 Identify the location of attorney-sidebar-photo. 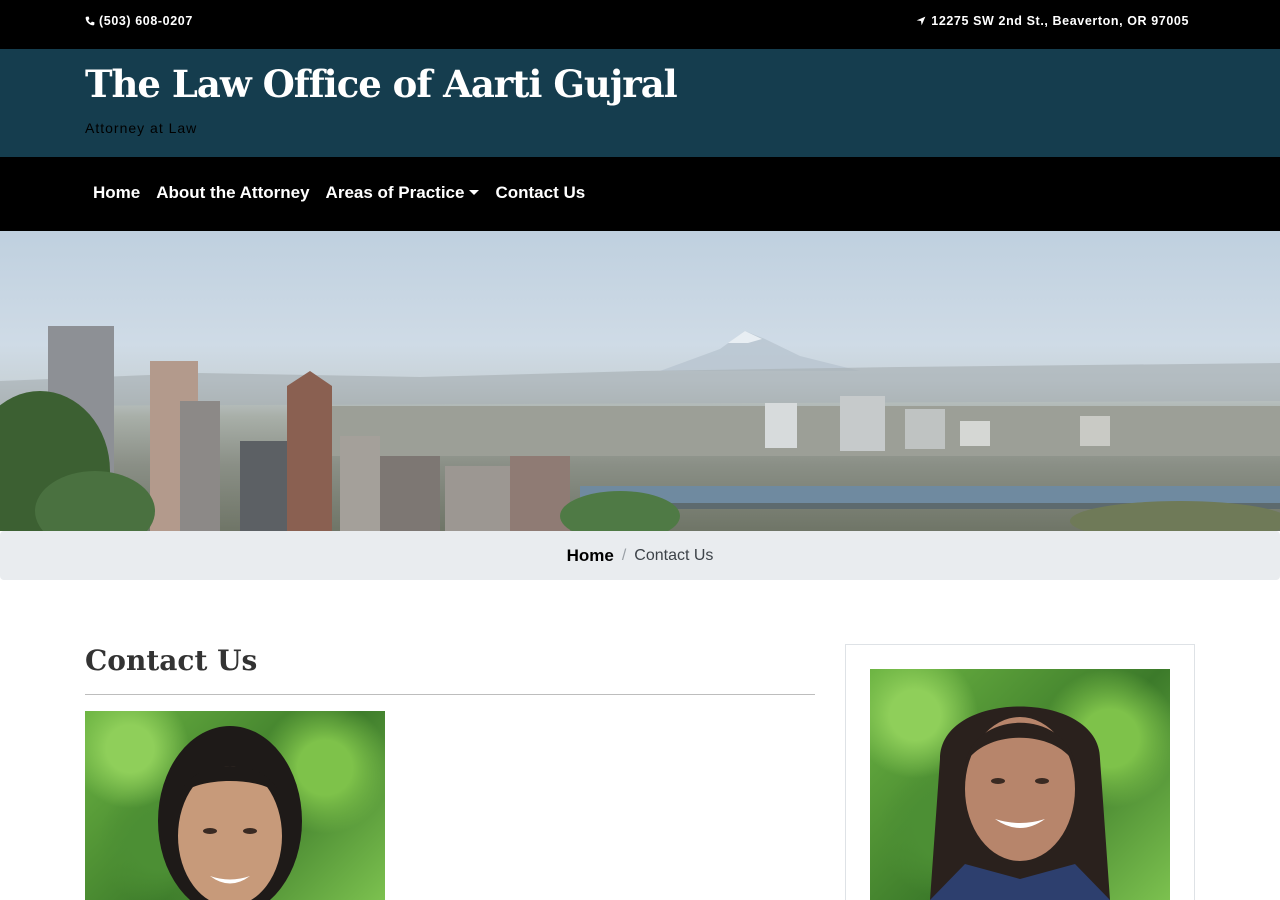
(1020, 784).